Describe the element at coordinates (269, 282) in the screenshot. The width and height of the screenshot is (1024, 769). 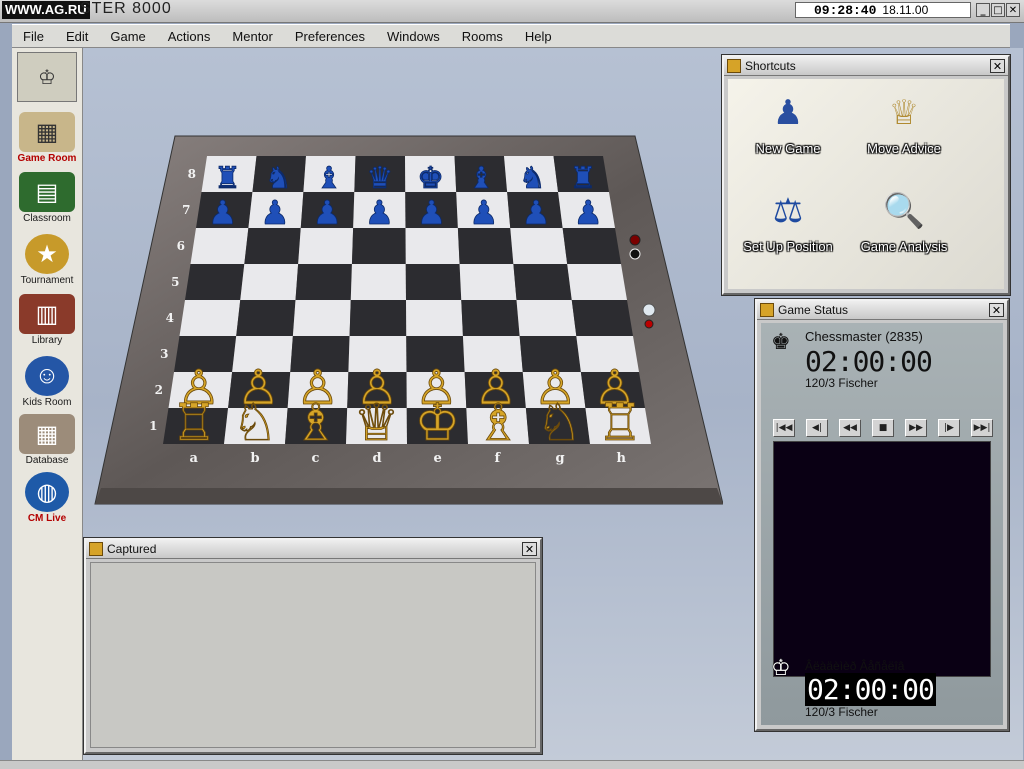
I see `board-square-b5` at that location.